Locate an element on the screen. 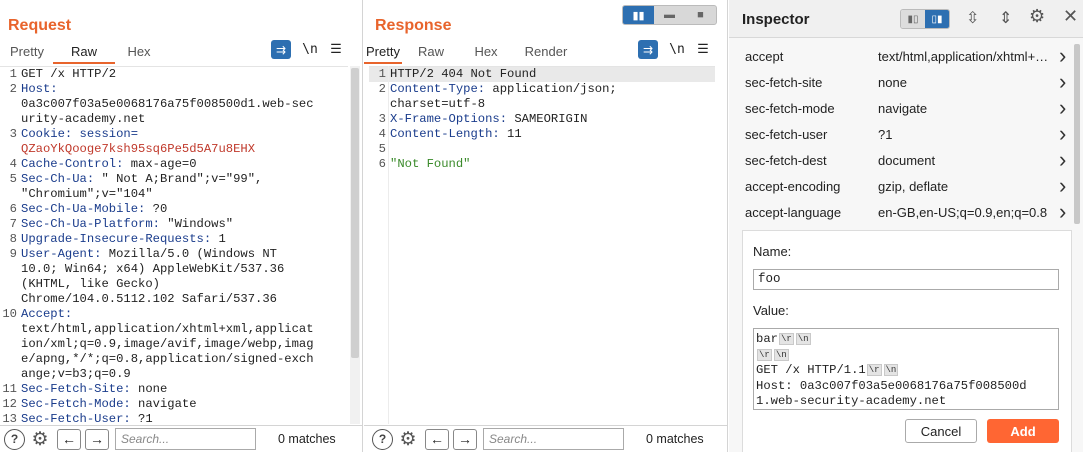 The width and height of the screenshot is (1083, 452). header-row: sec-fetch-dest document › is located at coordinates (900, 160).